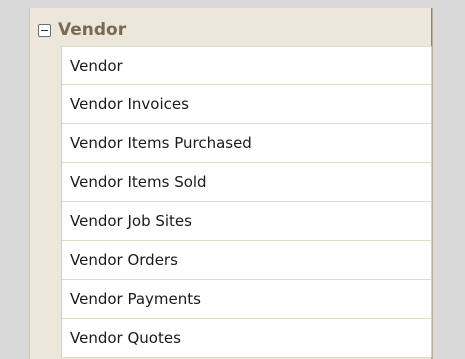 This screenshot has width=465, height=359. What do you see at coordinates (246, 260) in the screenshot?
I see `list-item-vendor-orders: Vendor Orders` at bounding box center [246, 260].